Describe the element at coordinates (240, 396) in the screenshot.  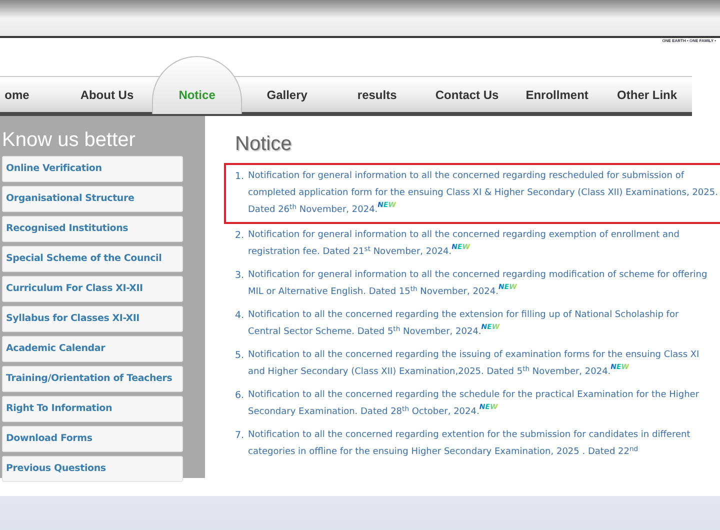
I see `list-number: 6.` at that location.